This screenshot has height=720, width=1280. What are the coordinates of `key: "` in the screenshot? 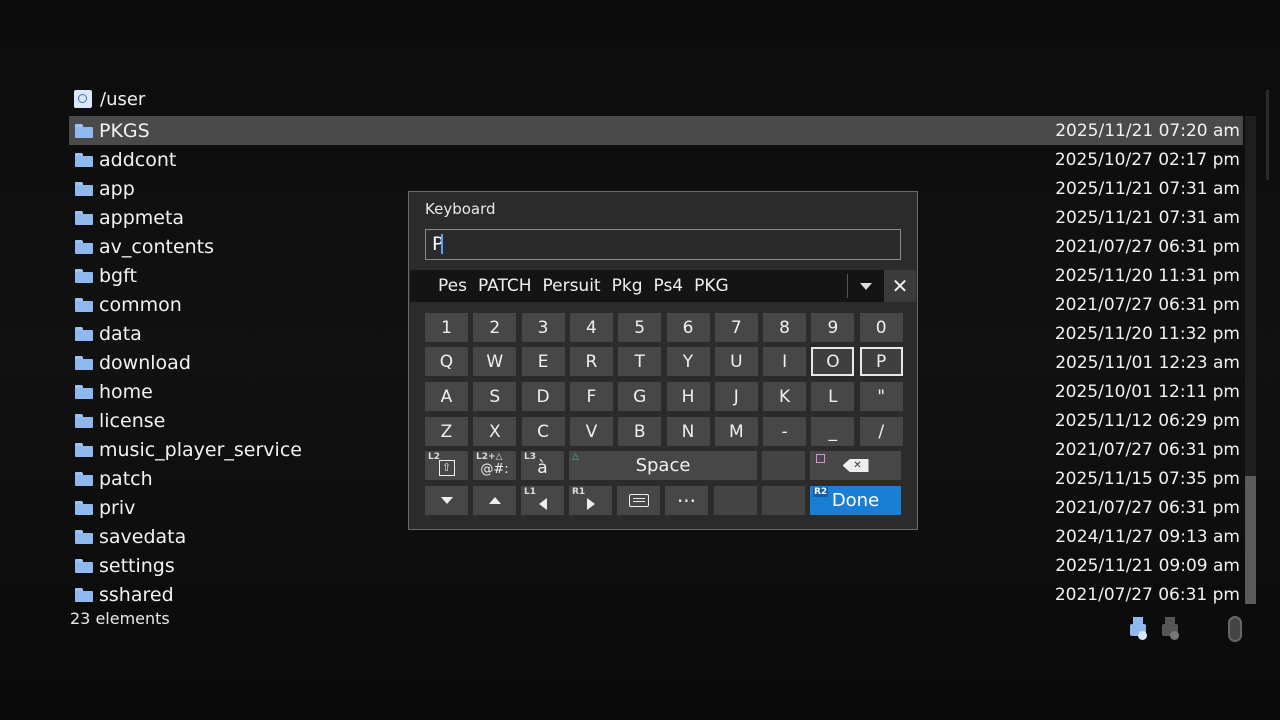 It's located at (881, 396).